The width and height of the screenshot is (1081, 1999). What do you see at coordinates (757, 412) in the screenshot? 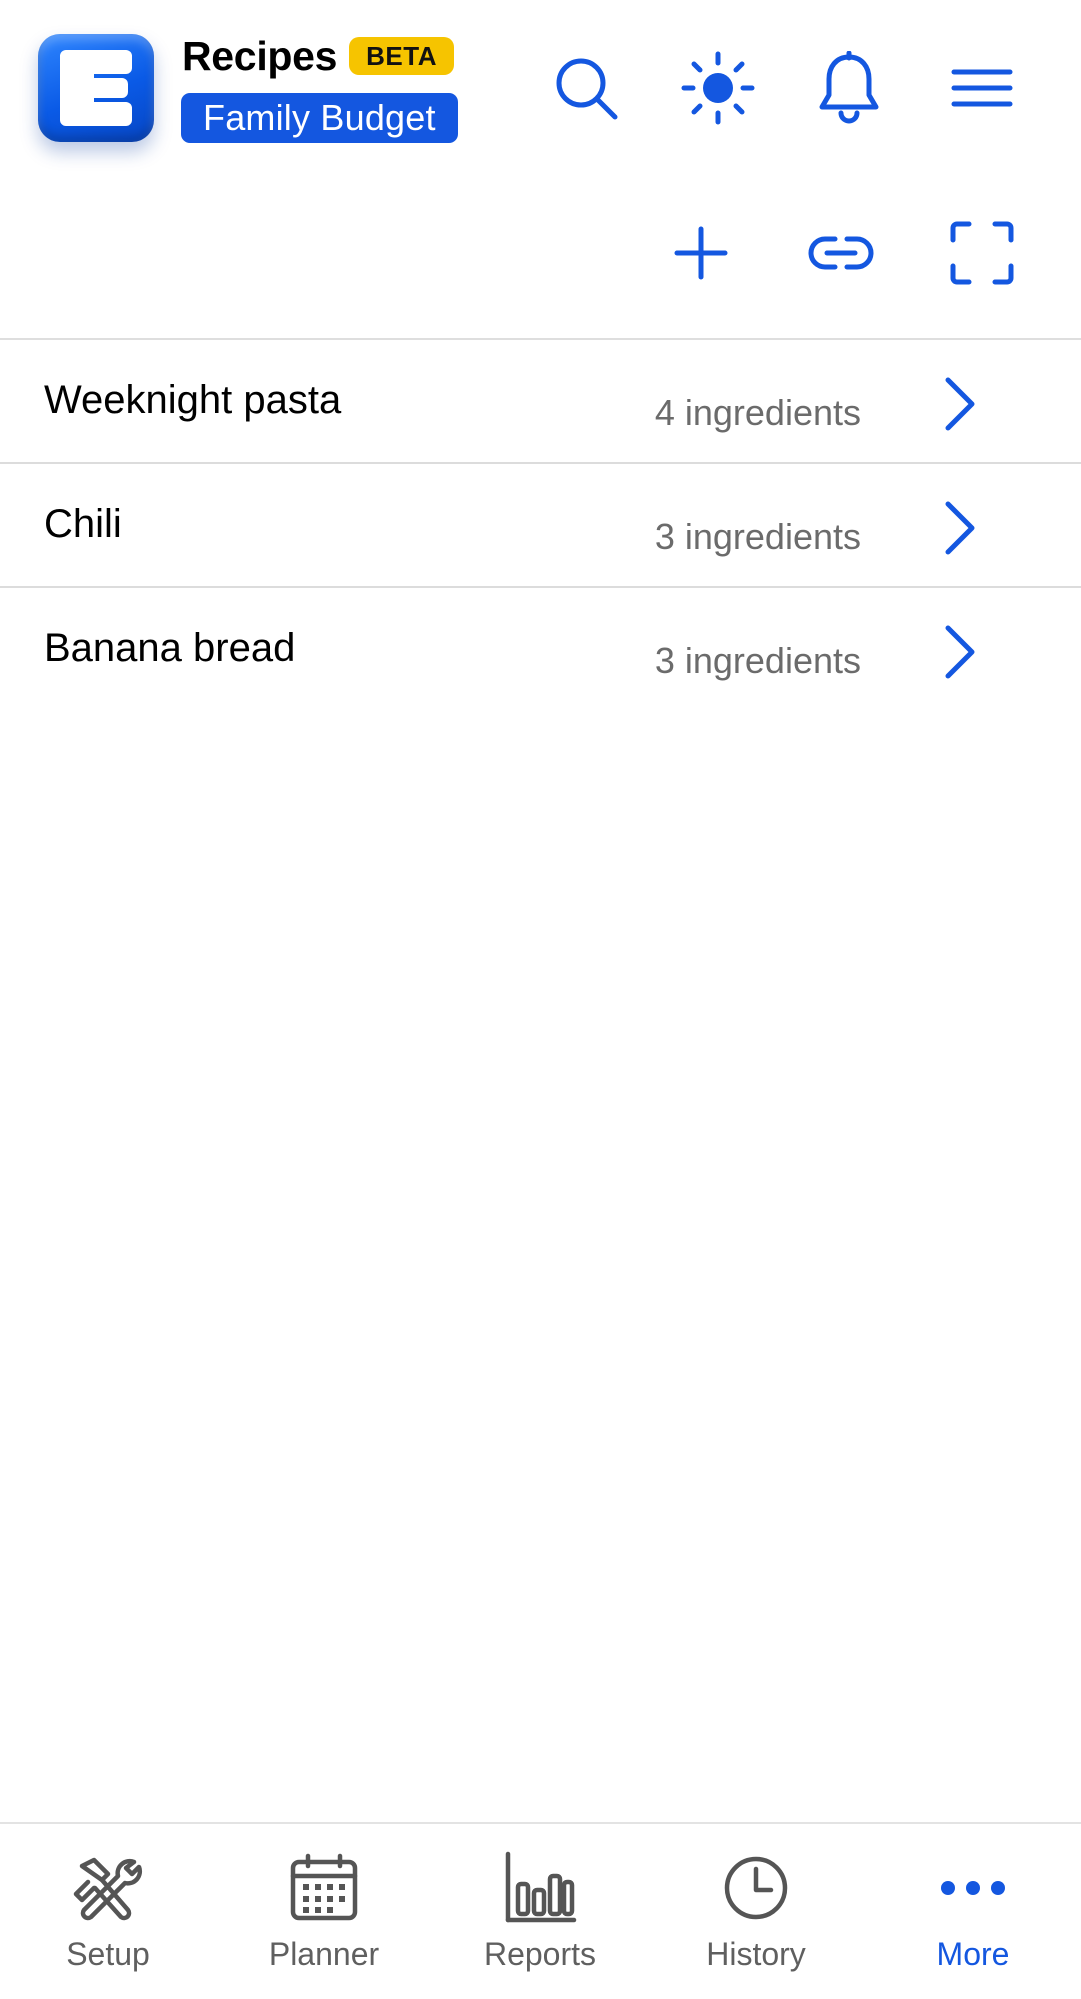
I see `ingredient-count: 4 ingredients` at bounding box center [757, 412].